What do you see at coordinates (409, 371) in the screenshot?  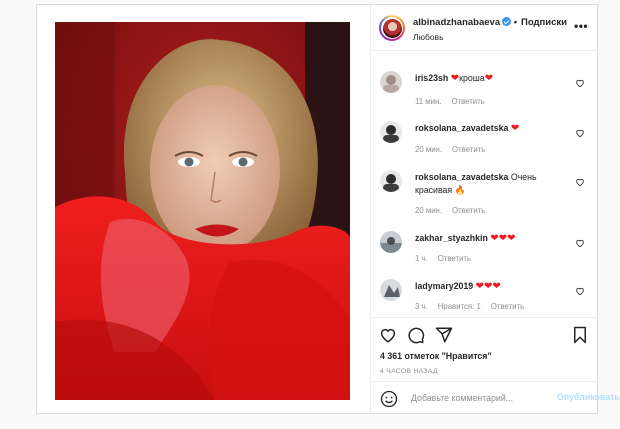 I see `post-time: 4 ЧАСОВ НАЗАД` at bounding box center [409, 371].